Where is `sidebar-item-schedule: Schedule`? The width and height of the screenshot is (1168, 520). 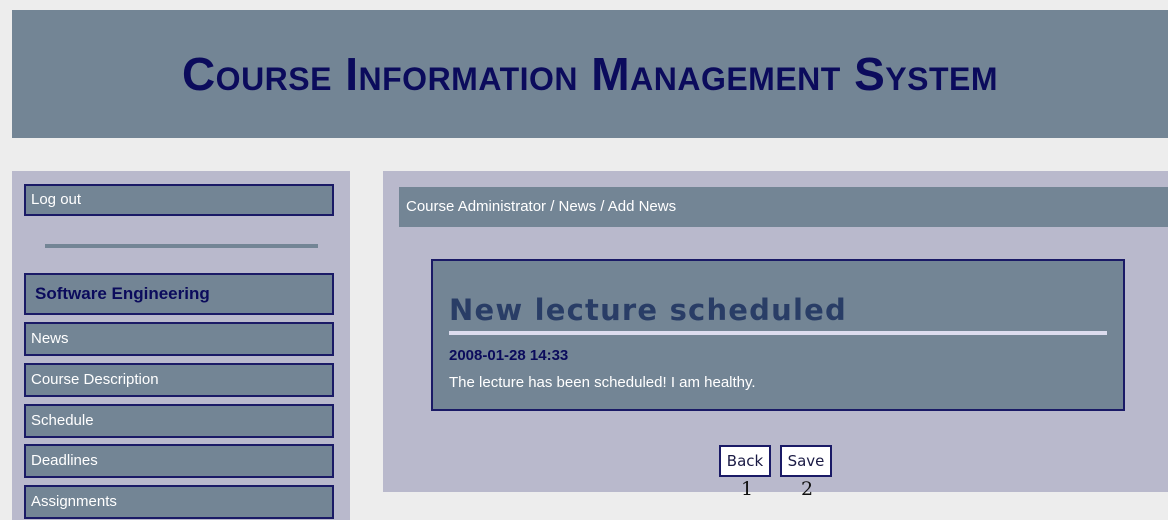 sidebar-item-schedule: Schedule is located at coordinates (179, 421).